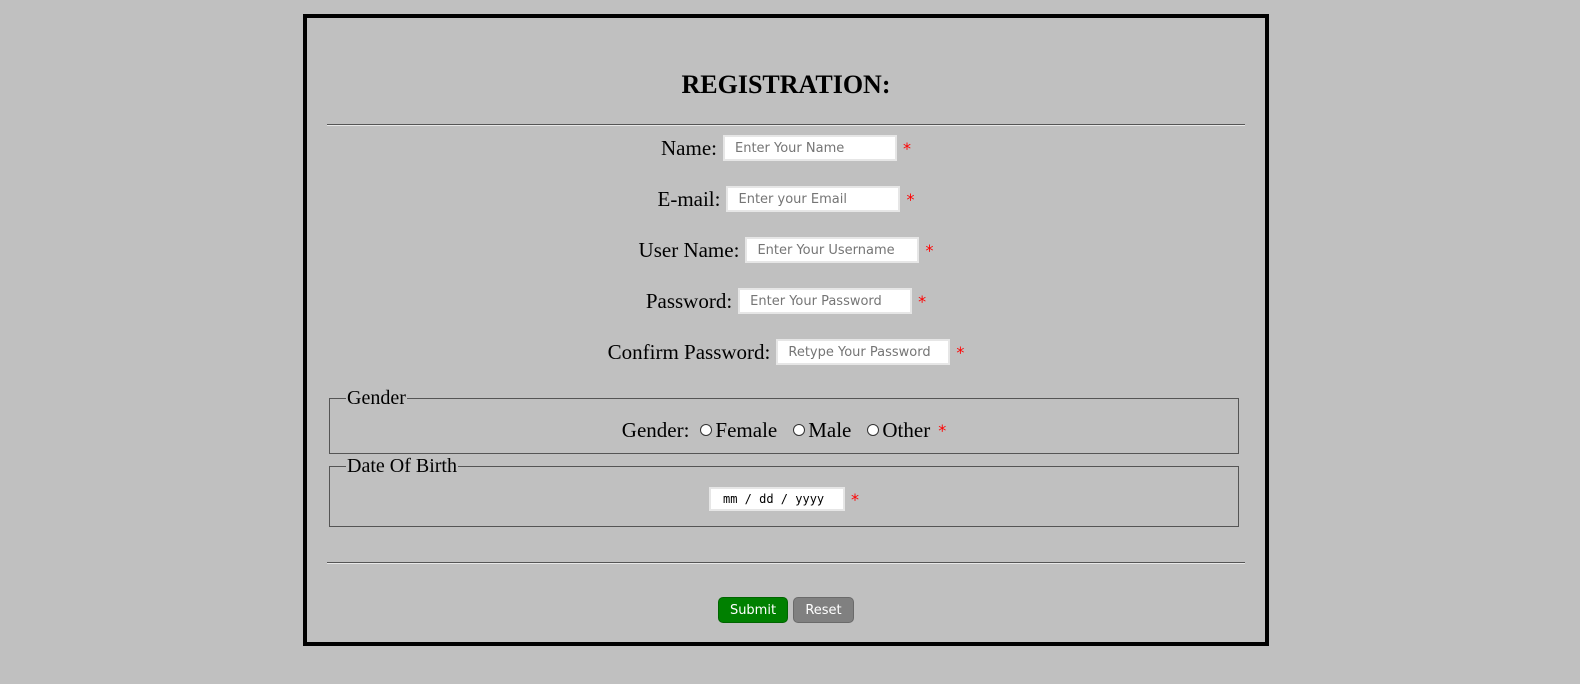 Image resolution: width=1580 pixels, height=684 pixels. I want to click on password-input, so click(825, 301).